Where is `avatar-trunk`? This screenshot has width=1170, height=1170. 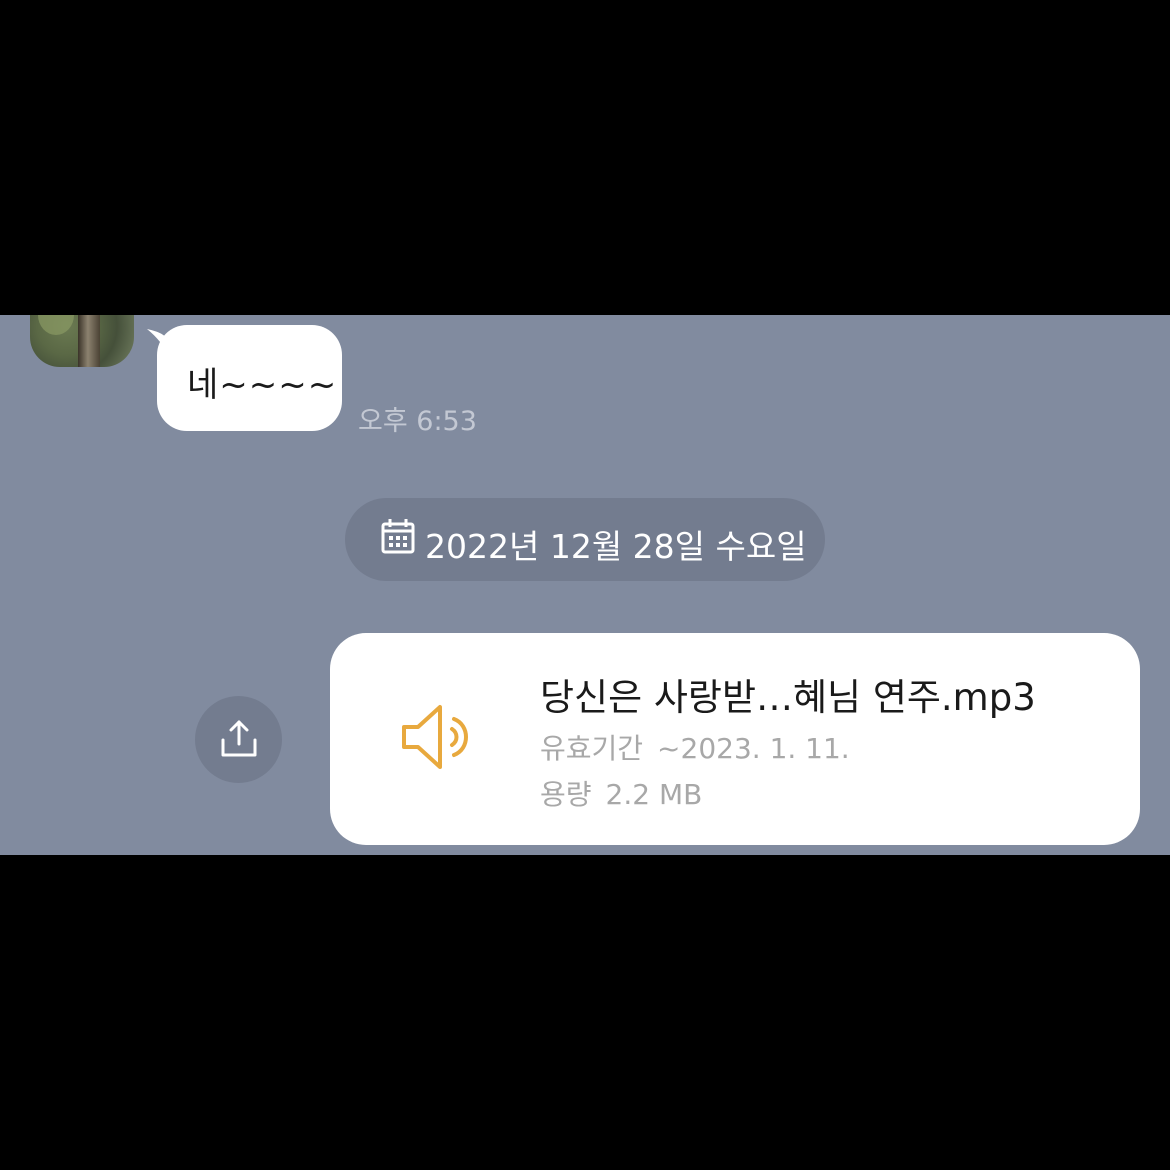
avatar-trunk is located at coordinates (89, 341).